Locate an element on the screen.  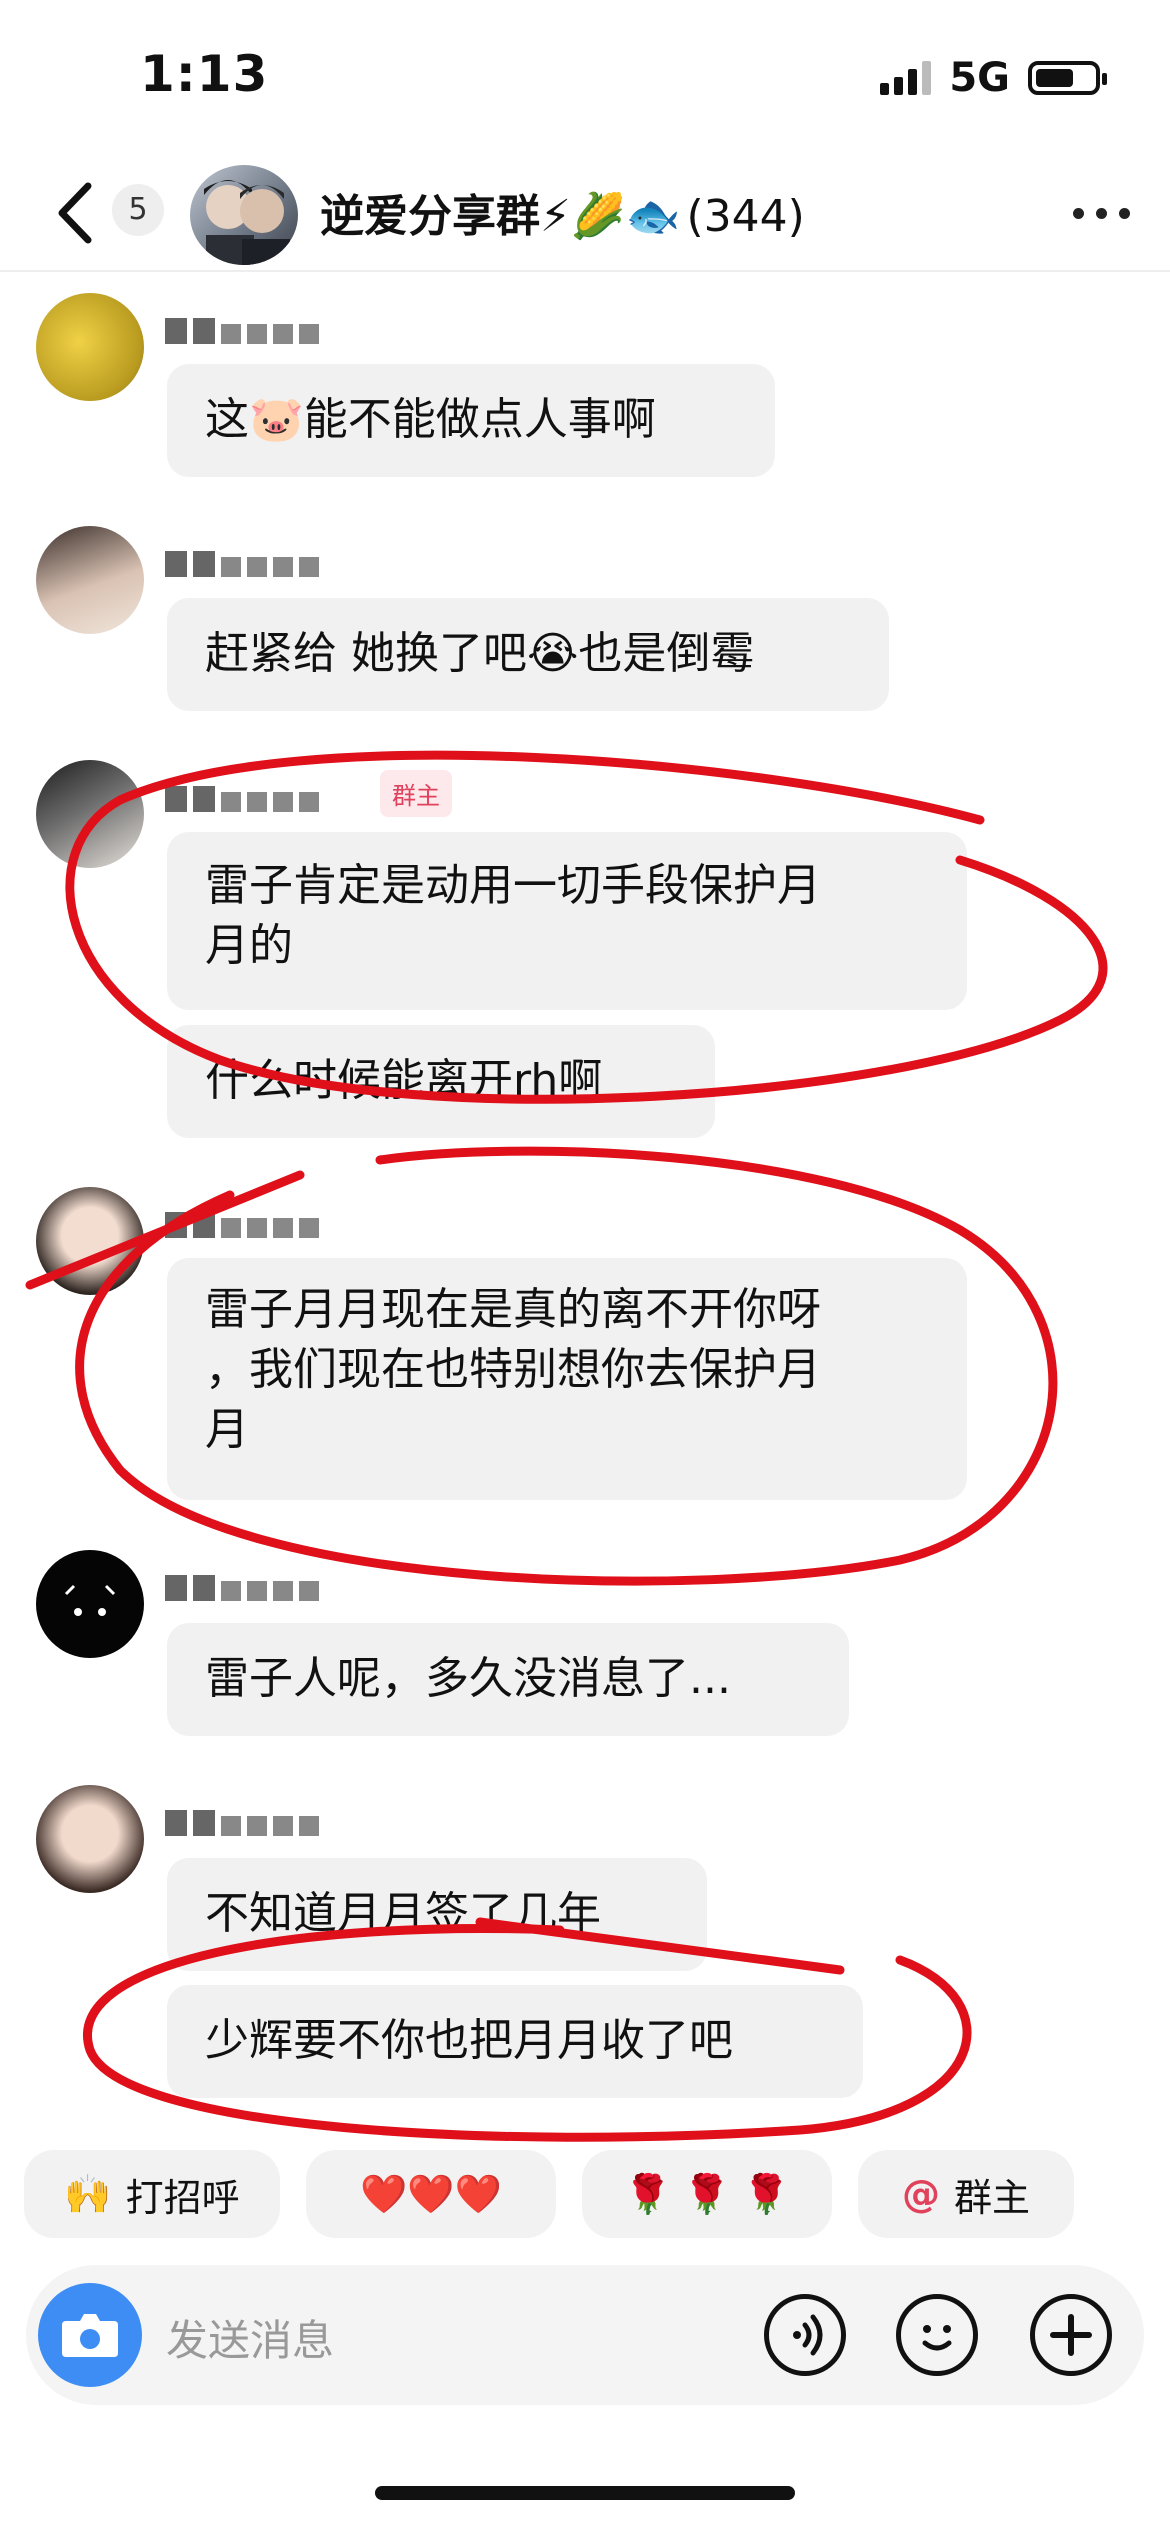
message-line: 月的 is located at coordinates (249, 945).